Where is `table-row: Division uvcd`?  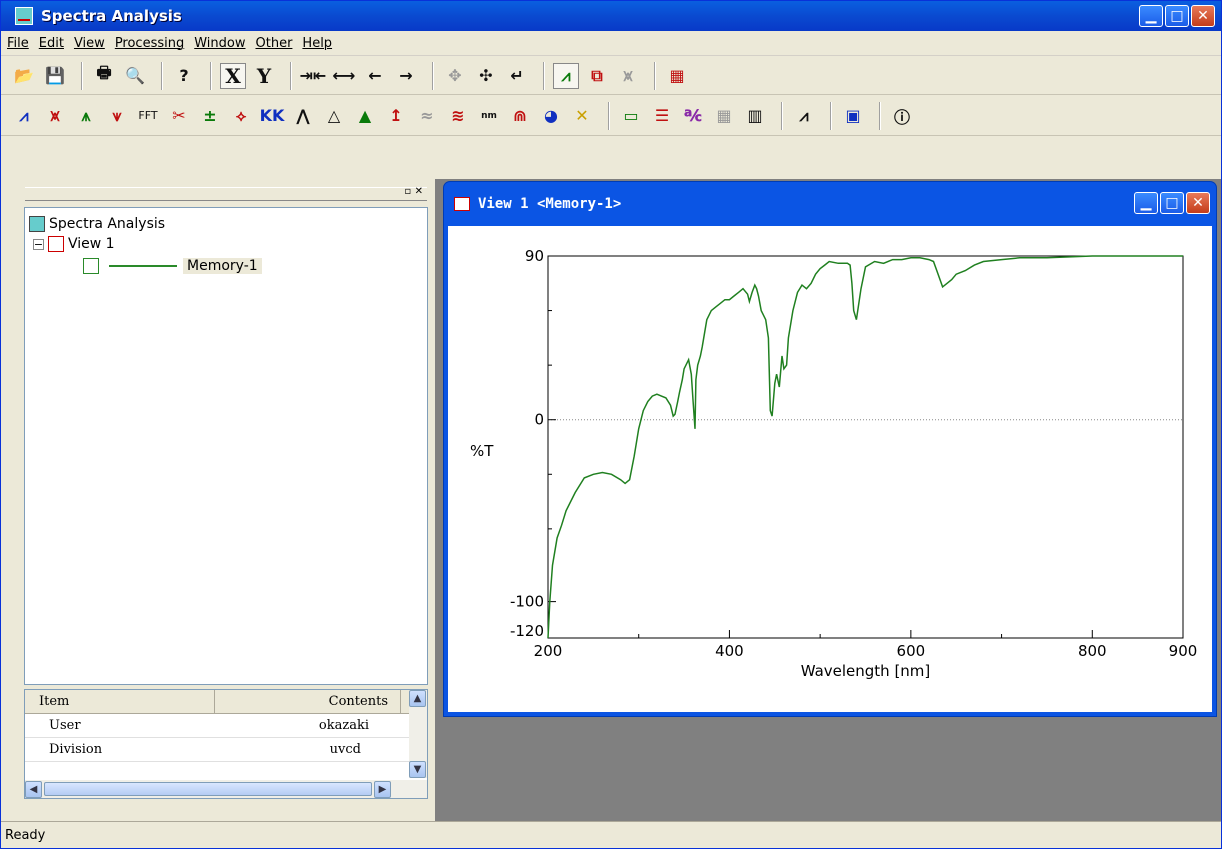
table-row: Division uvcd is located at coordinates (226, 750).